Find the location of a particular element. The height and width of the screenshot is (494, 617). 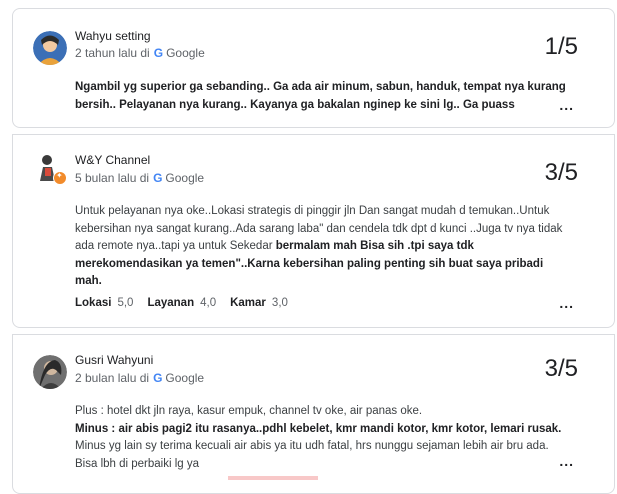

partial-element is located at coordinates (273, 478).